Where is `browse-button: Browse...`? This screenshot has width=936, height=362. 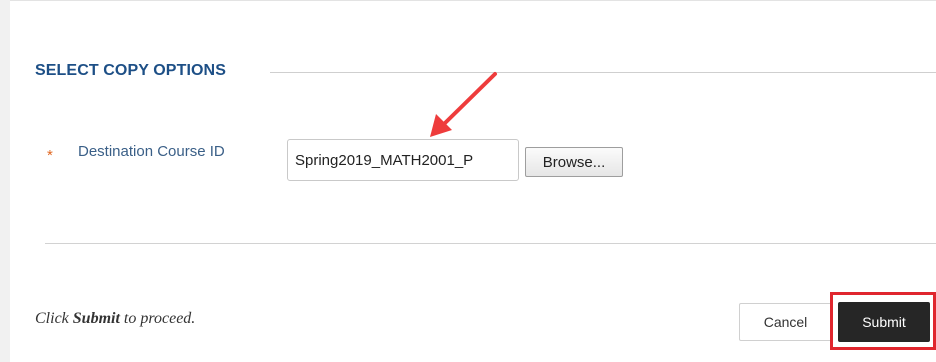
browse-button: Browse... is located at coordinates (574, 162).